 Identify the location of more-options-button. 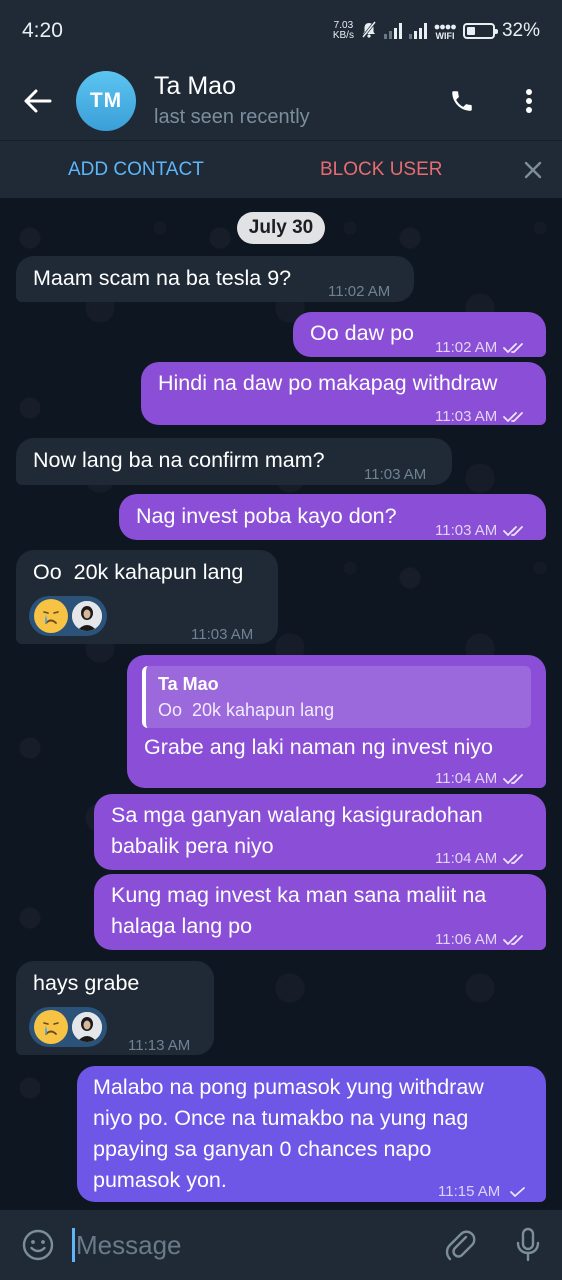
(529, 101).